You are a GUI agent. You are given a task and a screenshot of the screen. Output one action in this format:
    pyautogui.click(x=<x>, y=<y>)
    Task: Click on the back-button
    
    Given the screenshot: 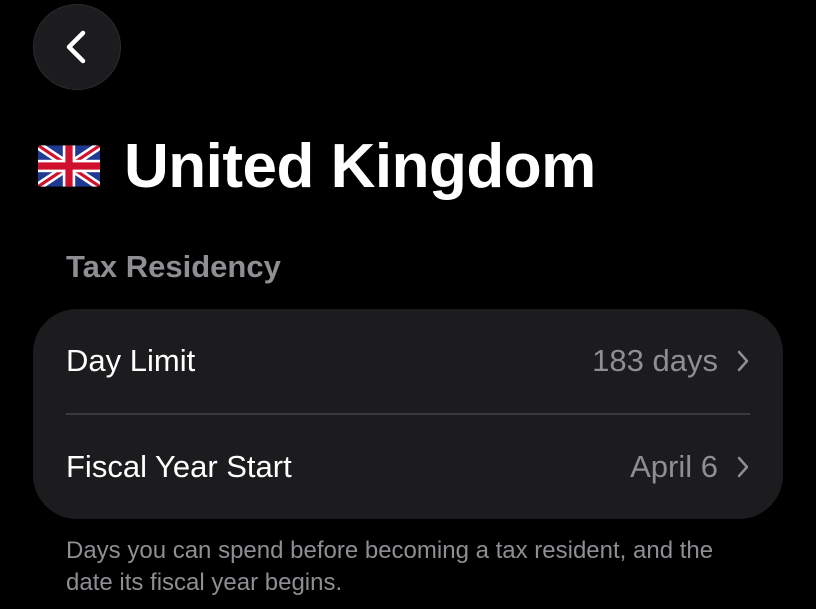 What is the action you would take?
    pyautogui.click(x=77, y=47)
    